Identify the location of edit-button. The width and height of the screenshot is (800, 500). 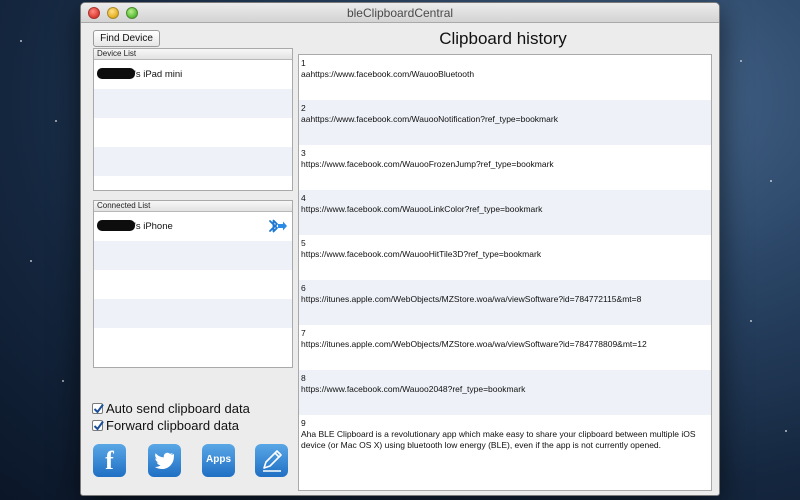
(271, 460).